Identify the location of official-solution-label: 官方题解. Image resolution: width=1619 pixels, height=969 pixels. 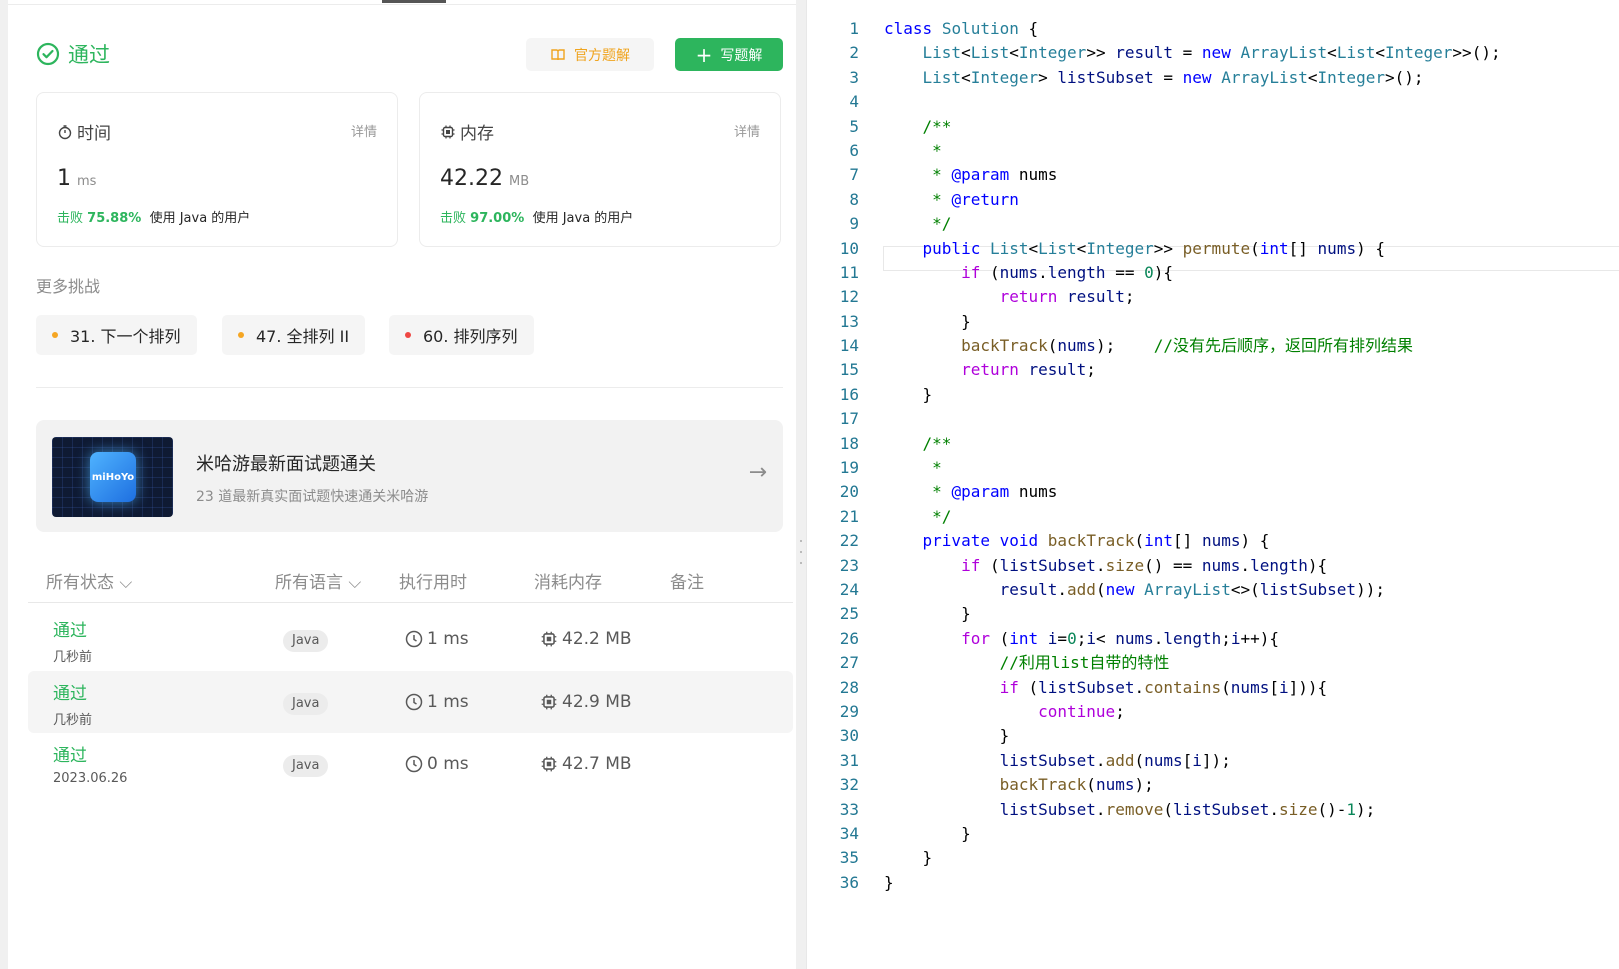
(602, 55).